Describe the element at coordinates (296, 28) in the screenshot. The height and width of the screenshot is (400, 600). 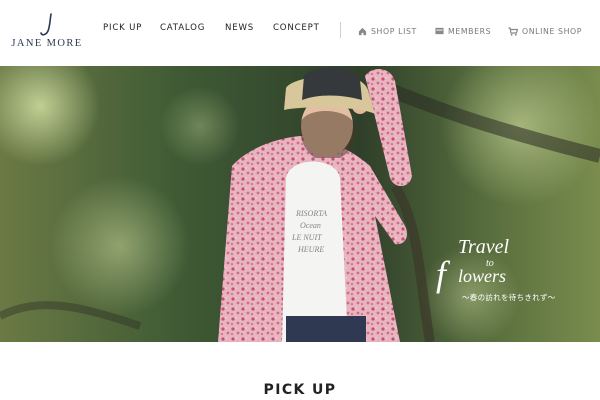
I see `nav-item-concept: CONCEPT` at that location.